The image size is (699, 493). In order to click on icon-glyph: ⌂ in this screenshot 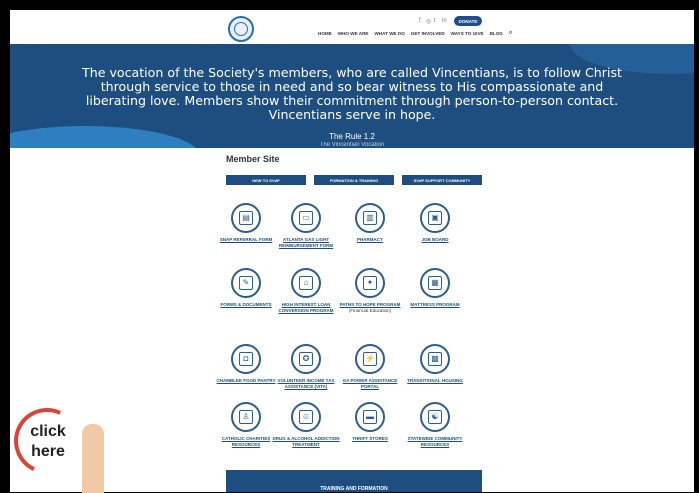, I will do `click(306, 283)`.